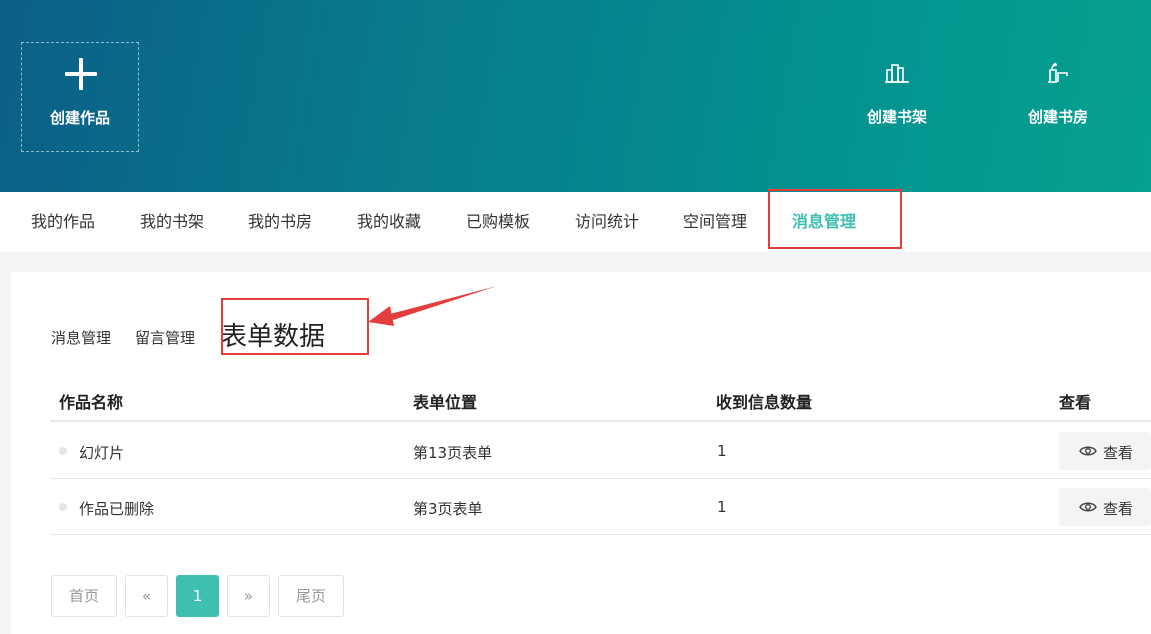 This screenshot has height=634, width=1151. I want to click on create-work-button: 创建作品, so click(80, 97).